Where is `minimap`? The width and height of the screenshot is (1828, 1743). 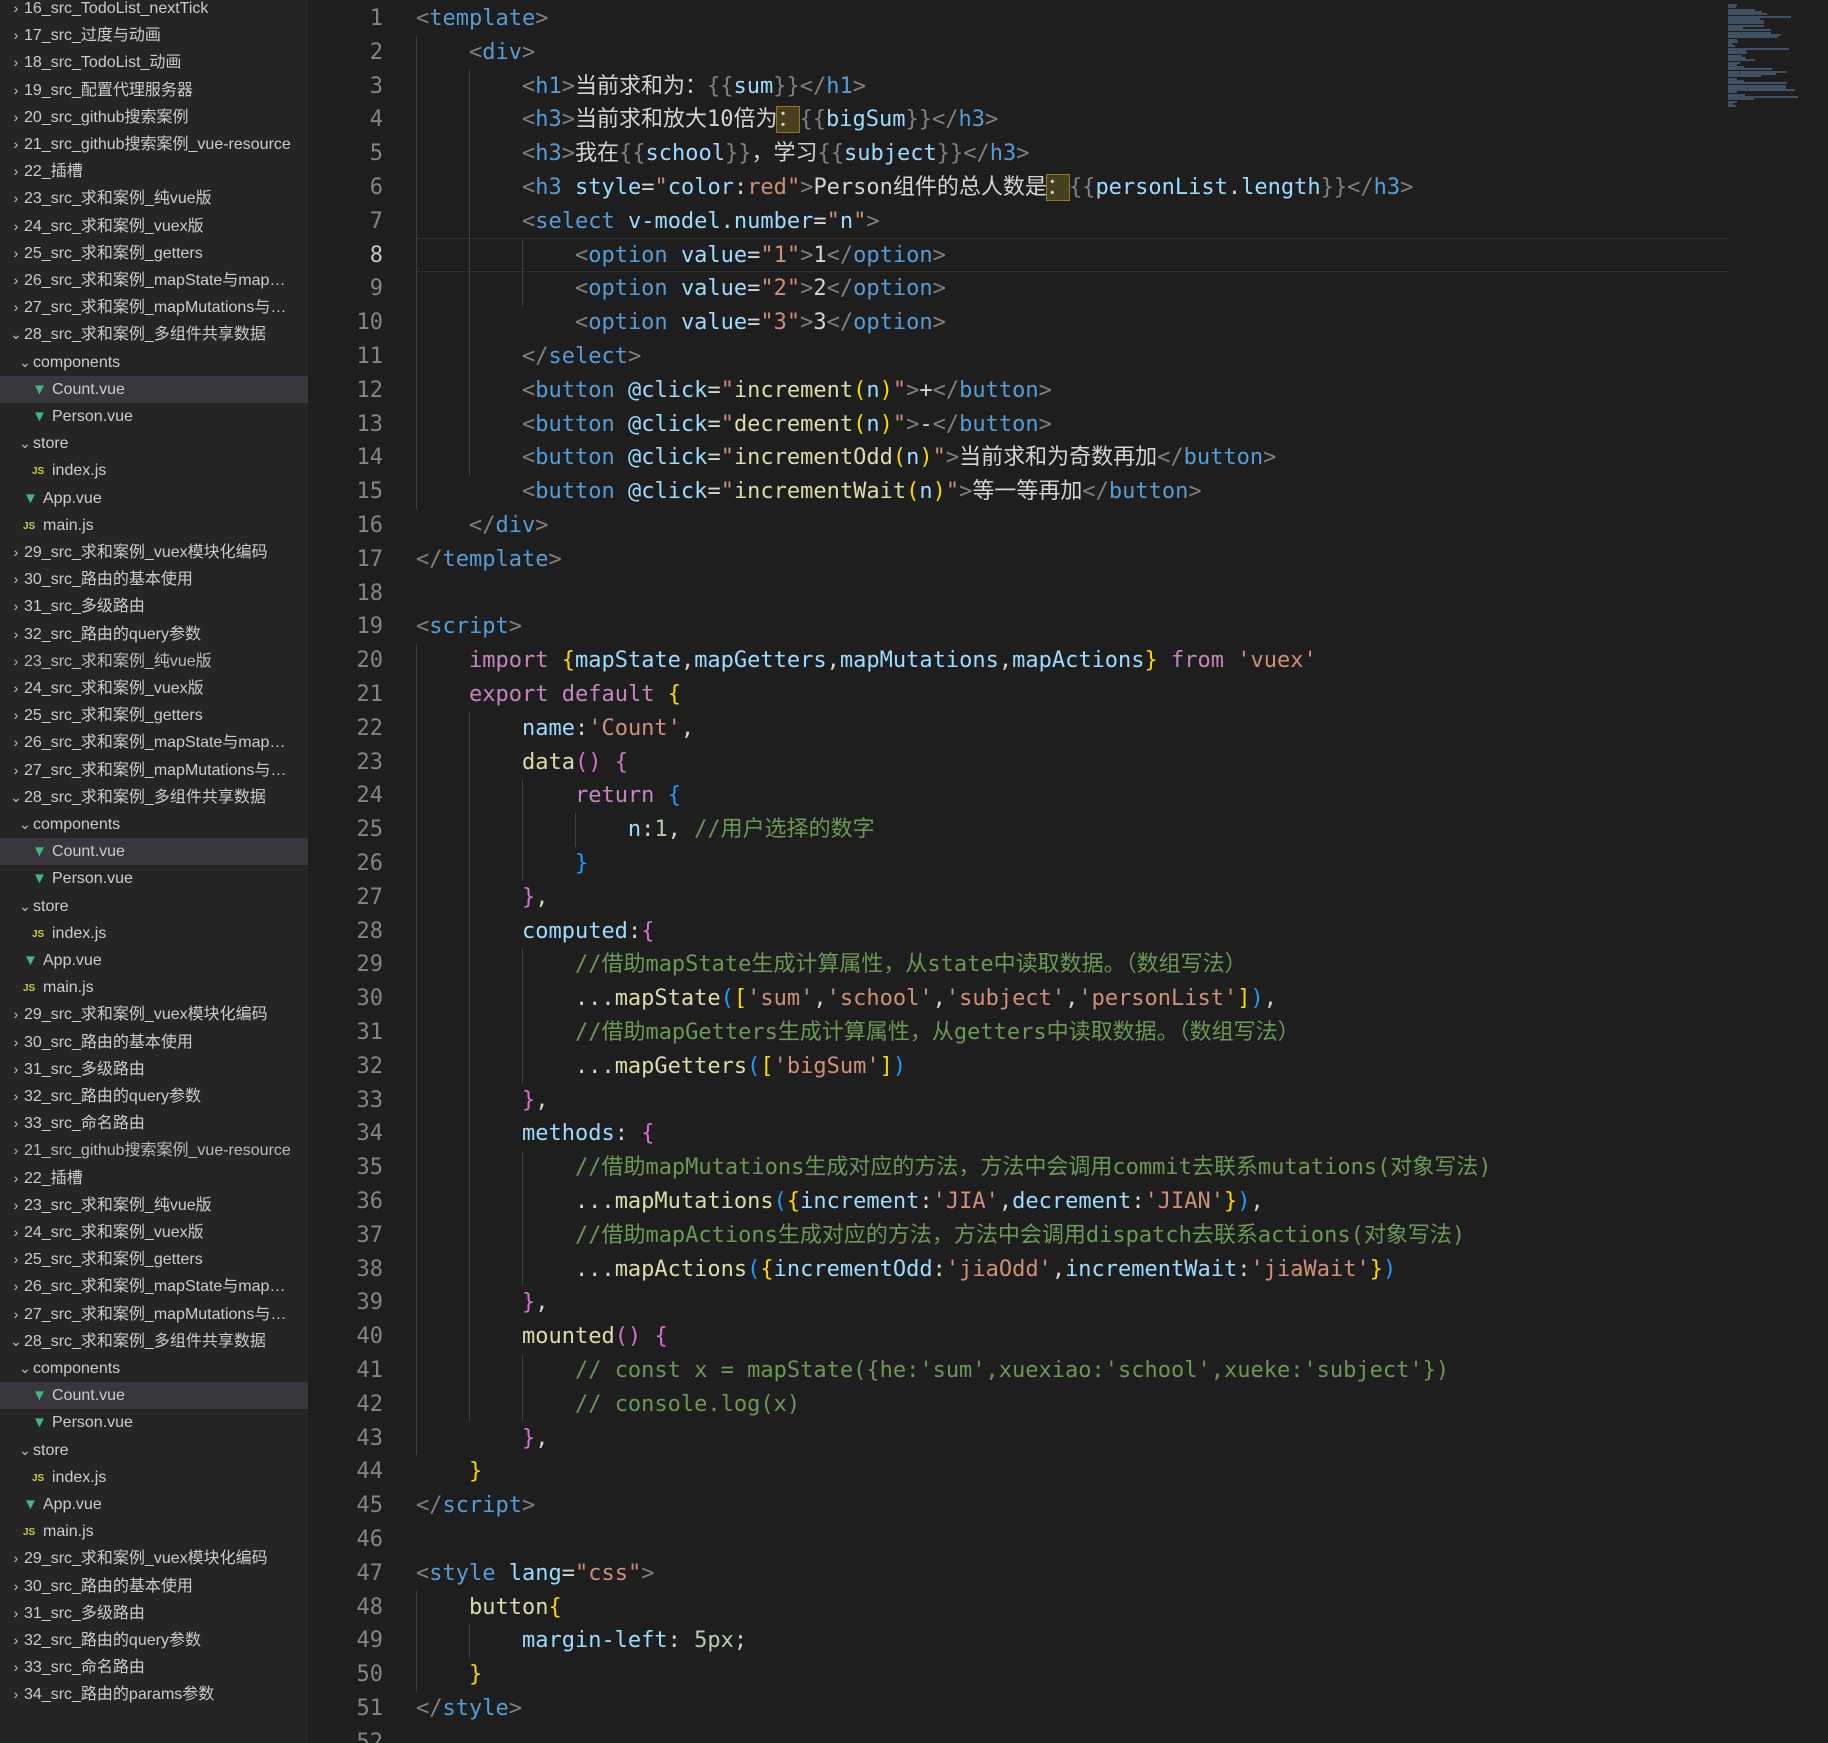 minimap is located at coordinates (1778, 55).